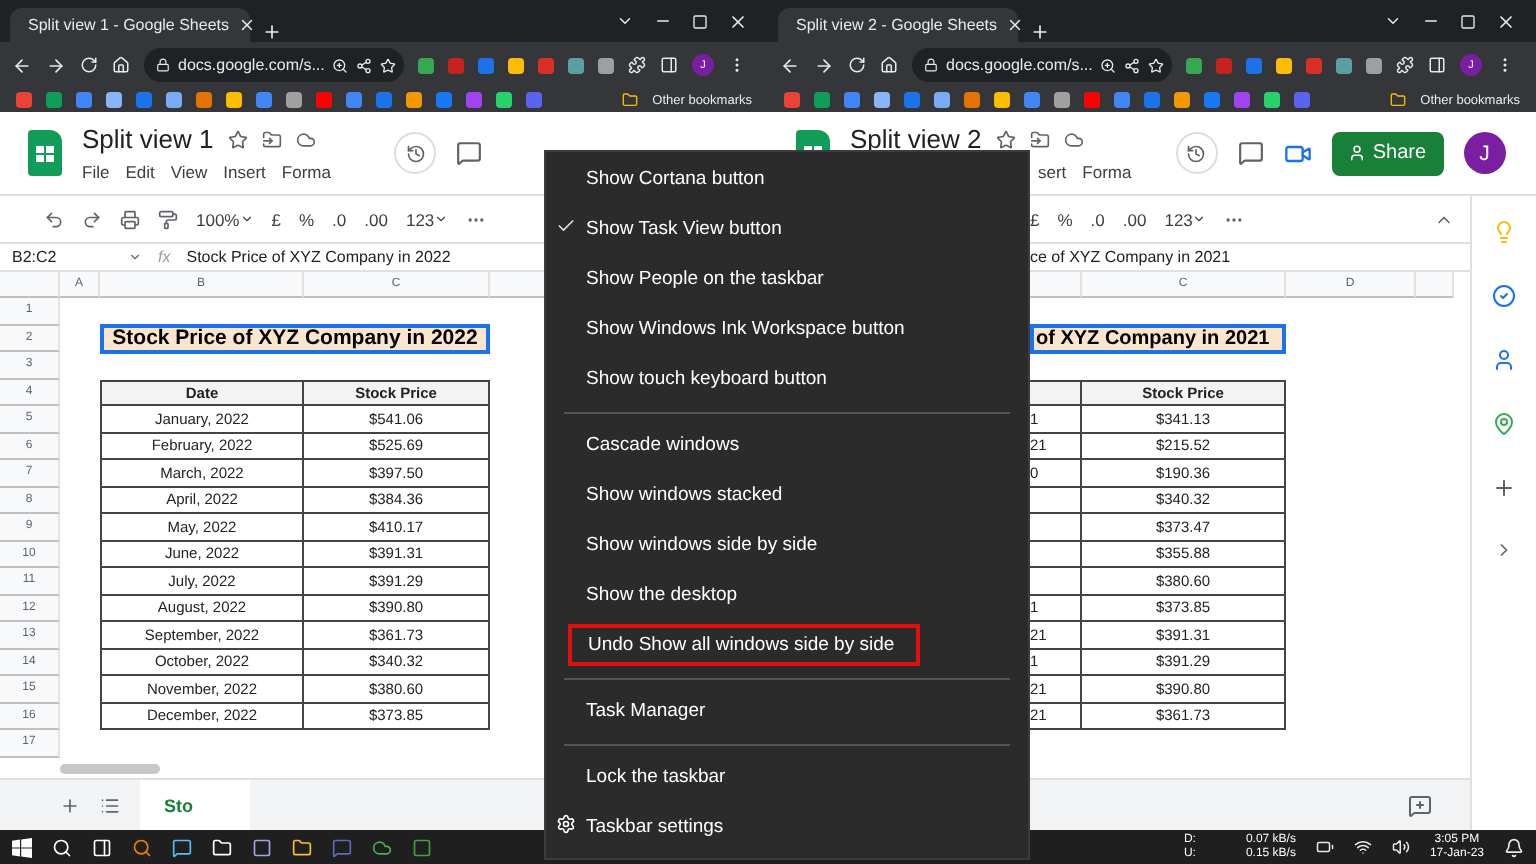 The image size is (1536, 864). What do you see at coordinates (1484, 153) in the screenshot?
I see `profile-avatar: J` at bounding box center [1484, 153].